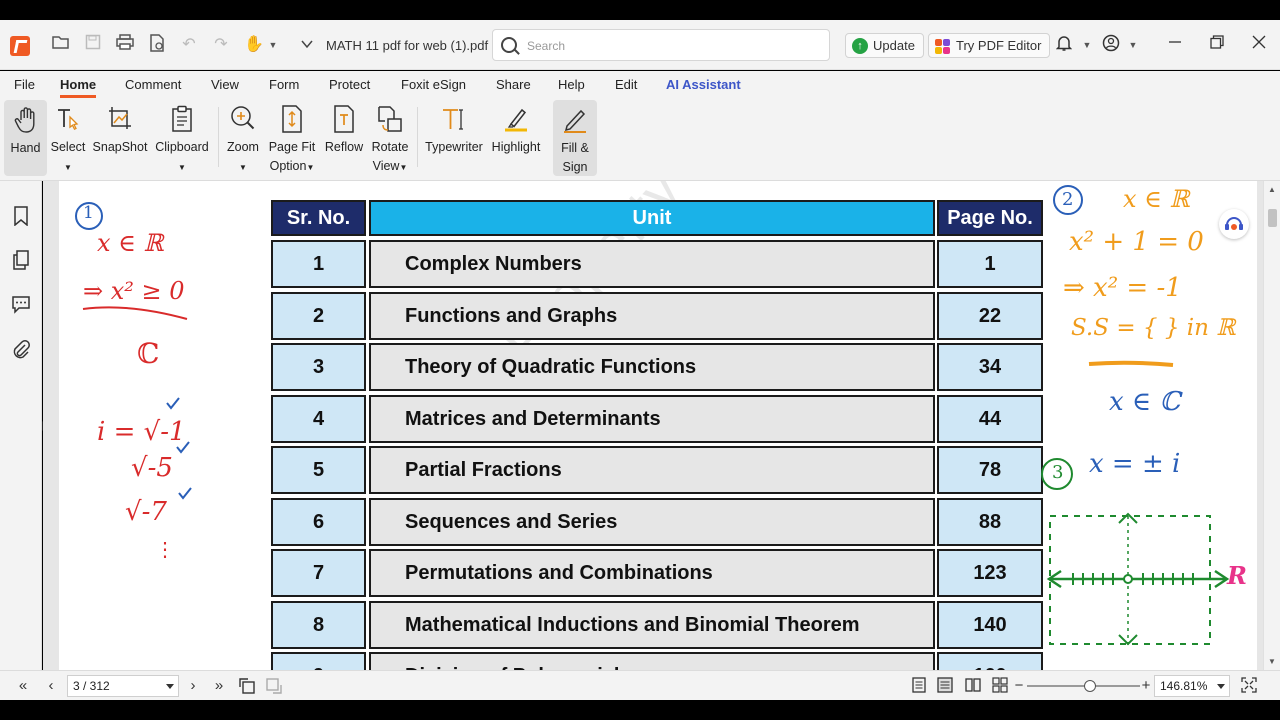 This screenshot has height=720, width=1280. What do you see at coordinates (1000, 686) in the screenshot?
I see `continuous-facing-view-icon` at bounding box center [1000, 686].